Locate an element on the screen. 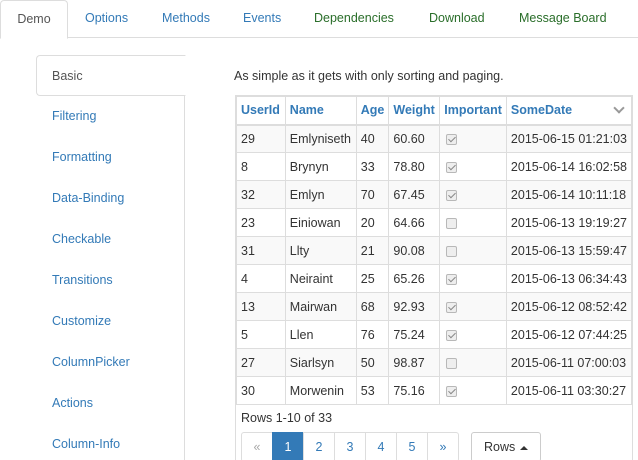  page-3-button: 3 is located at coordinates (350, 446).